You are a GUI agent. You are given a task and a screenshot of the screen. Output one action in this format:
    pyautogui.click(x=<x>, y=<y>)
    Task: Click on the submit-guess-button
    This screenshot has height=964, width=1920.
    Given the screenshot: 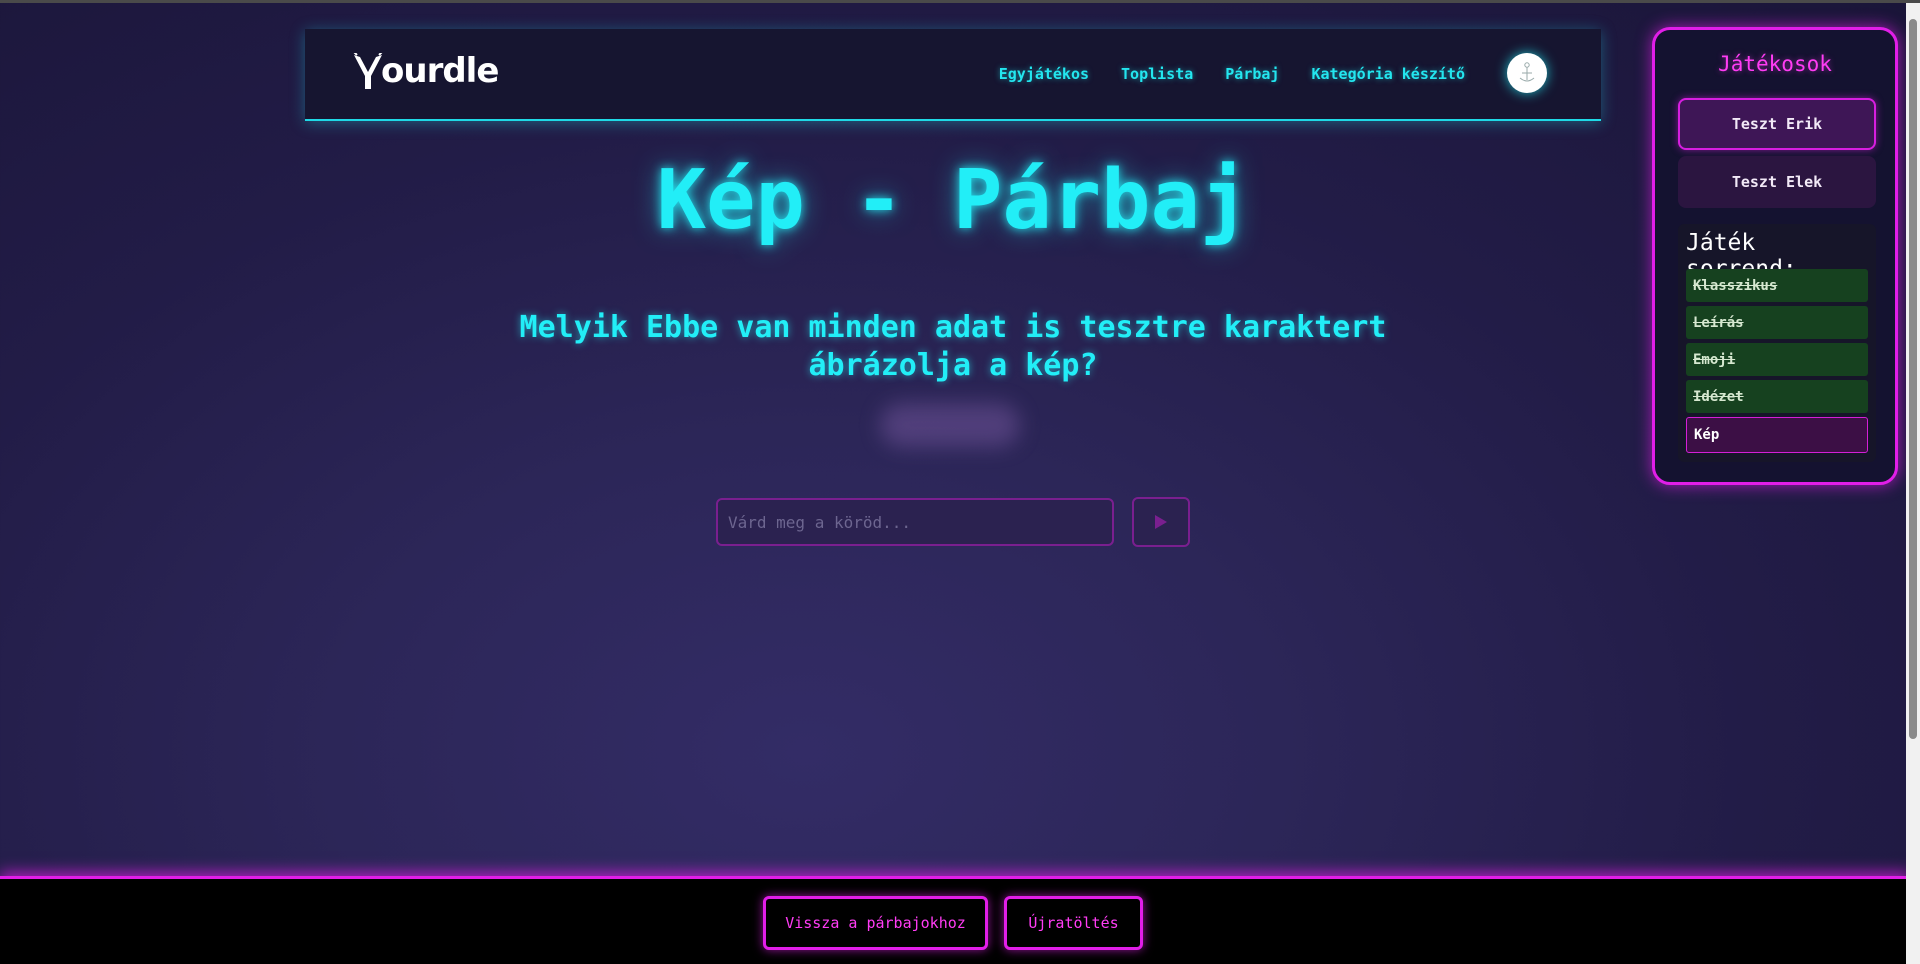 What is the action you would take?
    pyautogui.click(x=1161, y=522)
    